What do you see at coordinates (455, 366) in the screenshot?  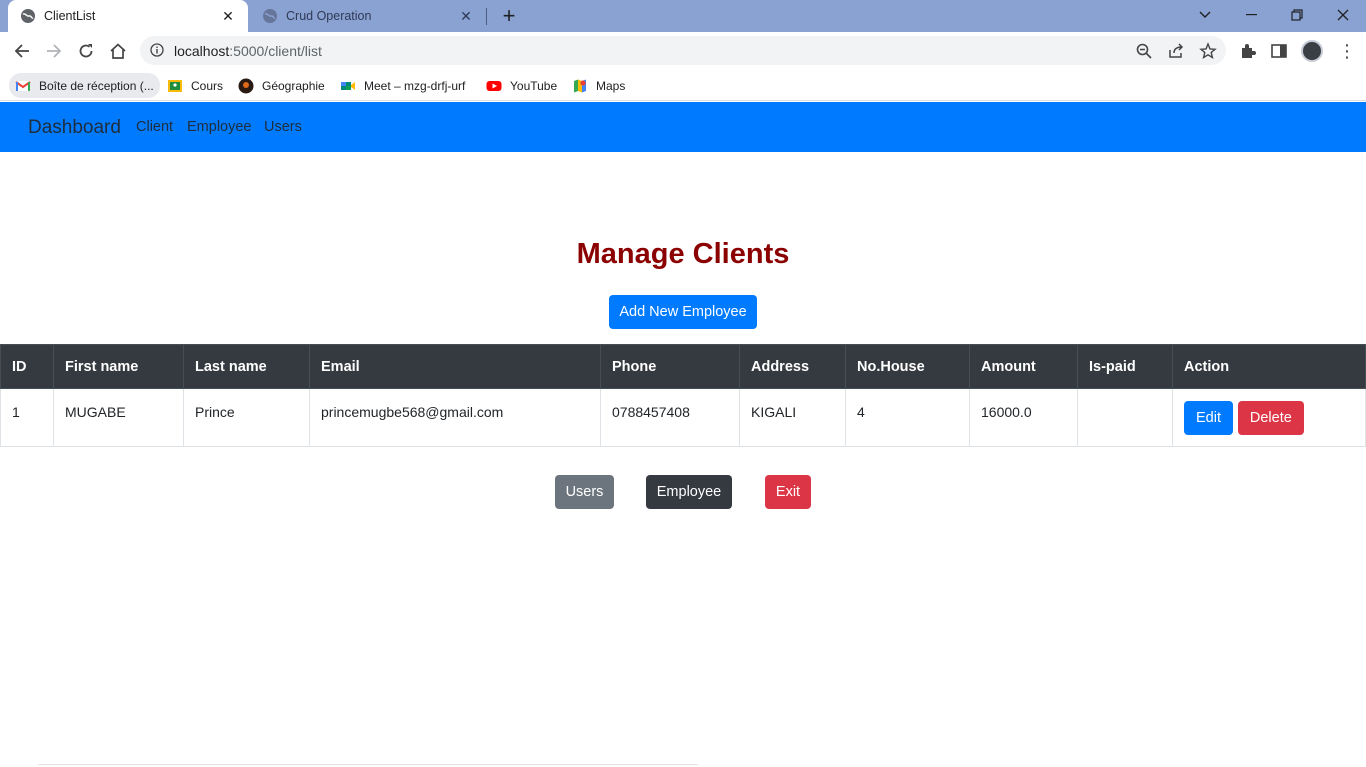 I see `column-header-email: Email` at bounding box center [455, 366].